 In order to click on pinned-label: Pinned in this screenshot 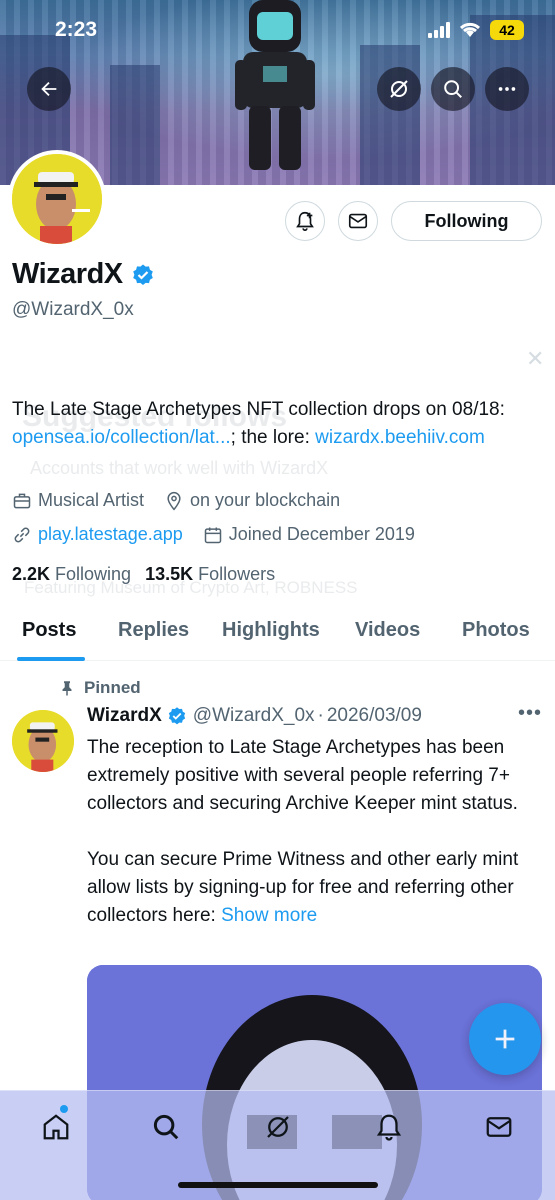, I will do `click(99, 688)`.